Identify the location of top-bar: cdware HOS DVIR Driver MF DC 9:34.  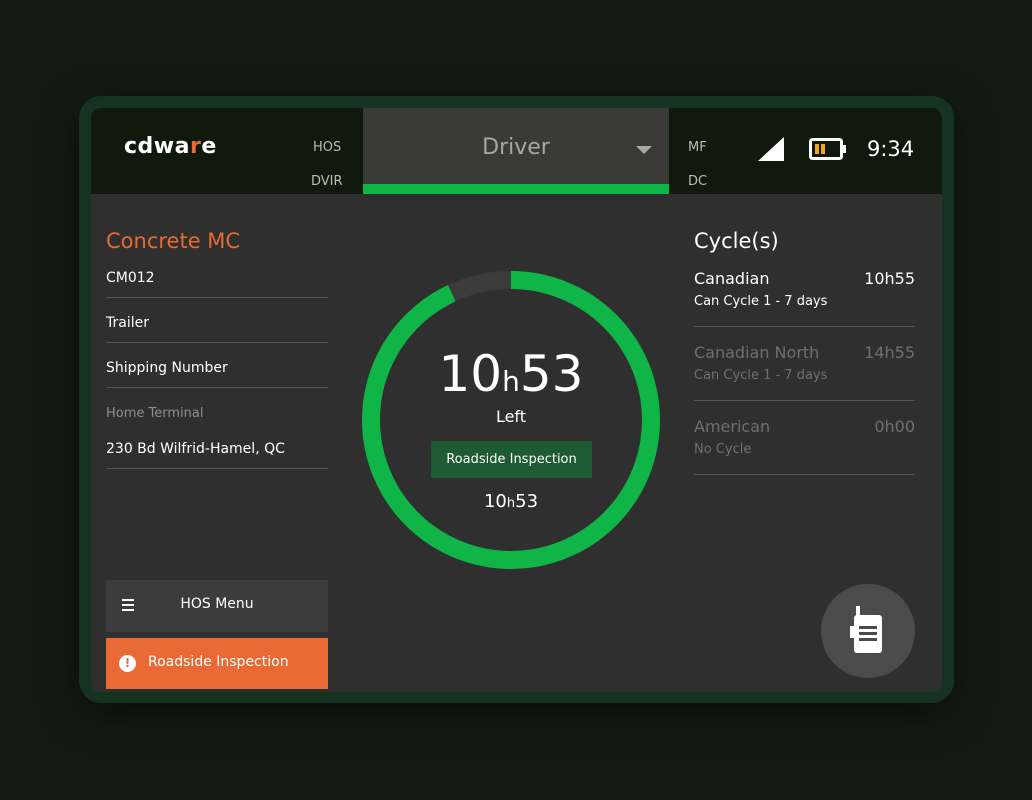
(516, 151).